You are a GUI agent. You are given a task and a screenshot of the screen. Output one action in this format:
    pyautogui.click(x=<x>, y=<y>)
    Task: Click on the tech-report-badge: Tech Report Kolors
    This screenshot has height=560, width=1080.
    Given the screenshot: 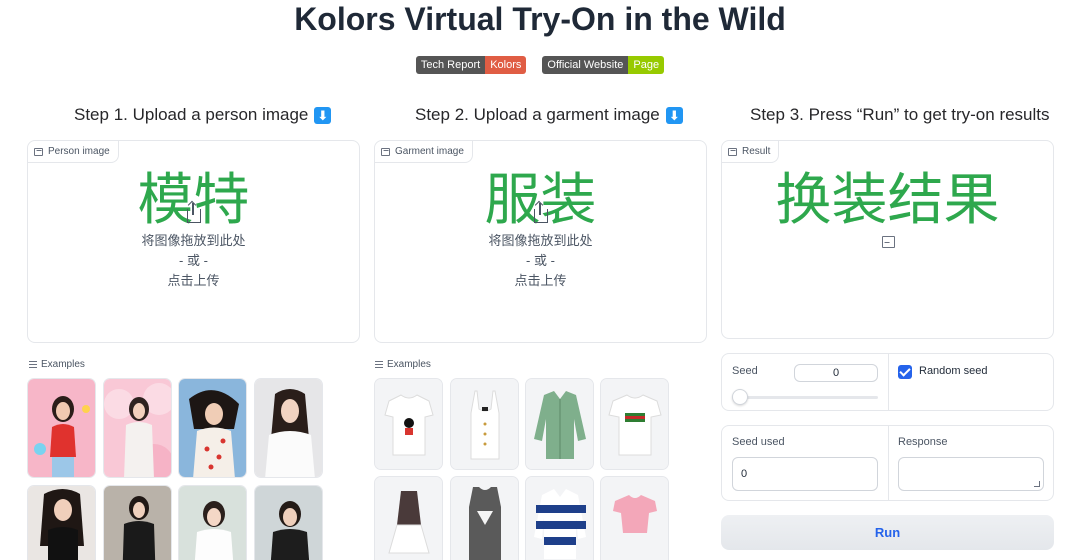 What is the action you would take?
    pyautogui.click(x=471, y=65)
    